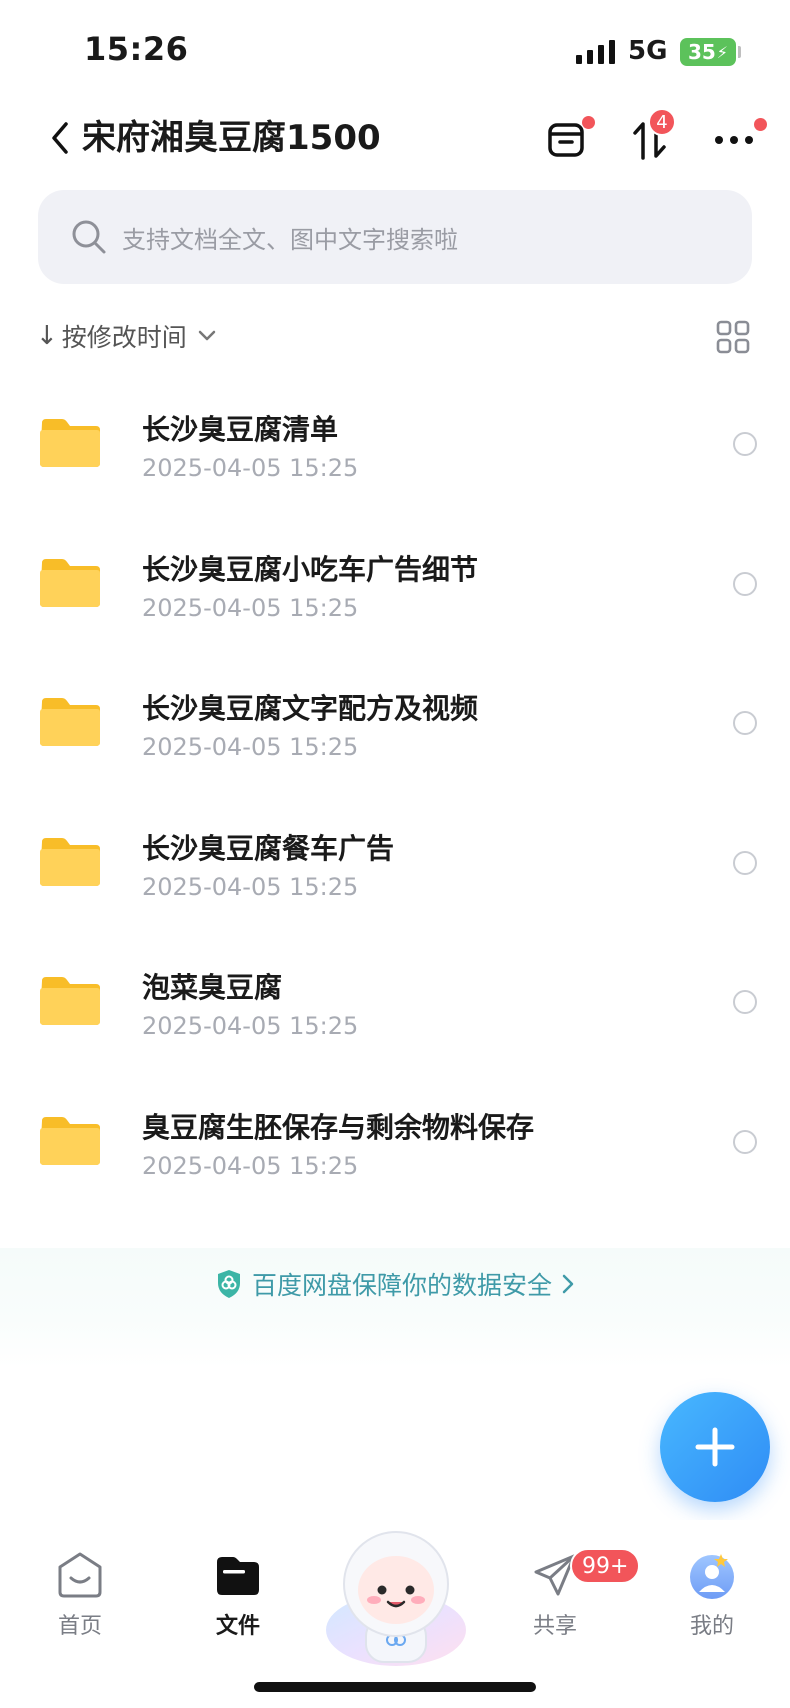  Describe the element at coordinates (554, 1626) in the screenshot. I see `tab-share-label: 共享` at that location.